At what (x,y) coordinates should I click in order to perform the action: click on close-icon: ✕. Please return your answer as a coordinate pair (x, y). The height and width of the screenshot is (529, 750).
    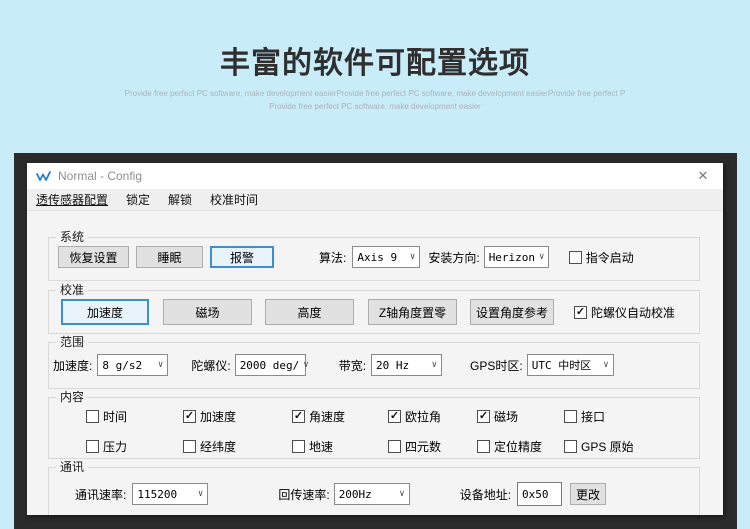
    Looking at the image, I should click on (703, 176).